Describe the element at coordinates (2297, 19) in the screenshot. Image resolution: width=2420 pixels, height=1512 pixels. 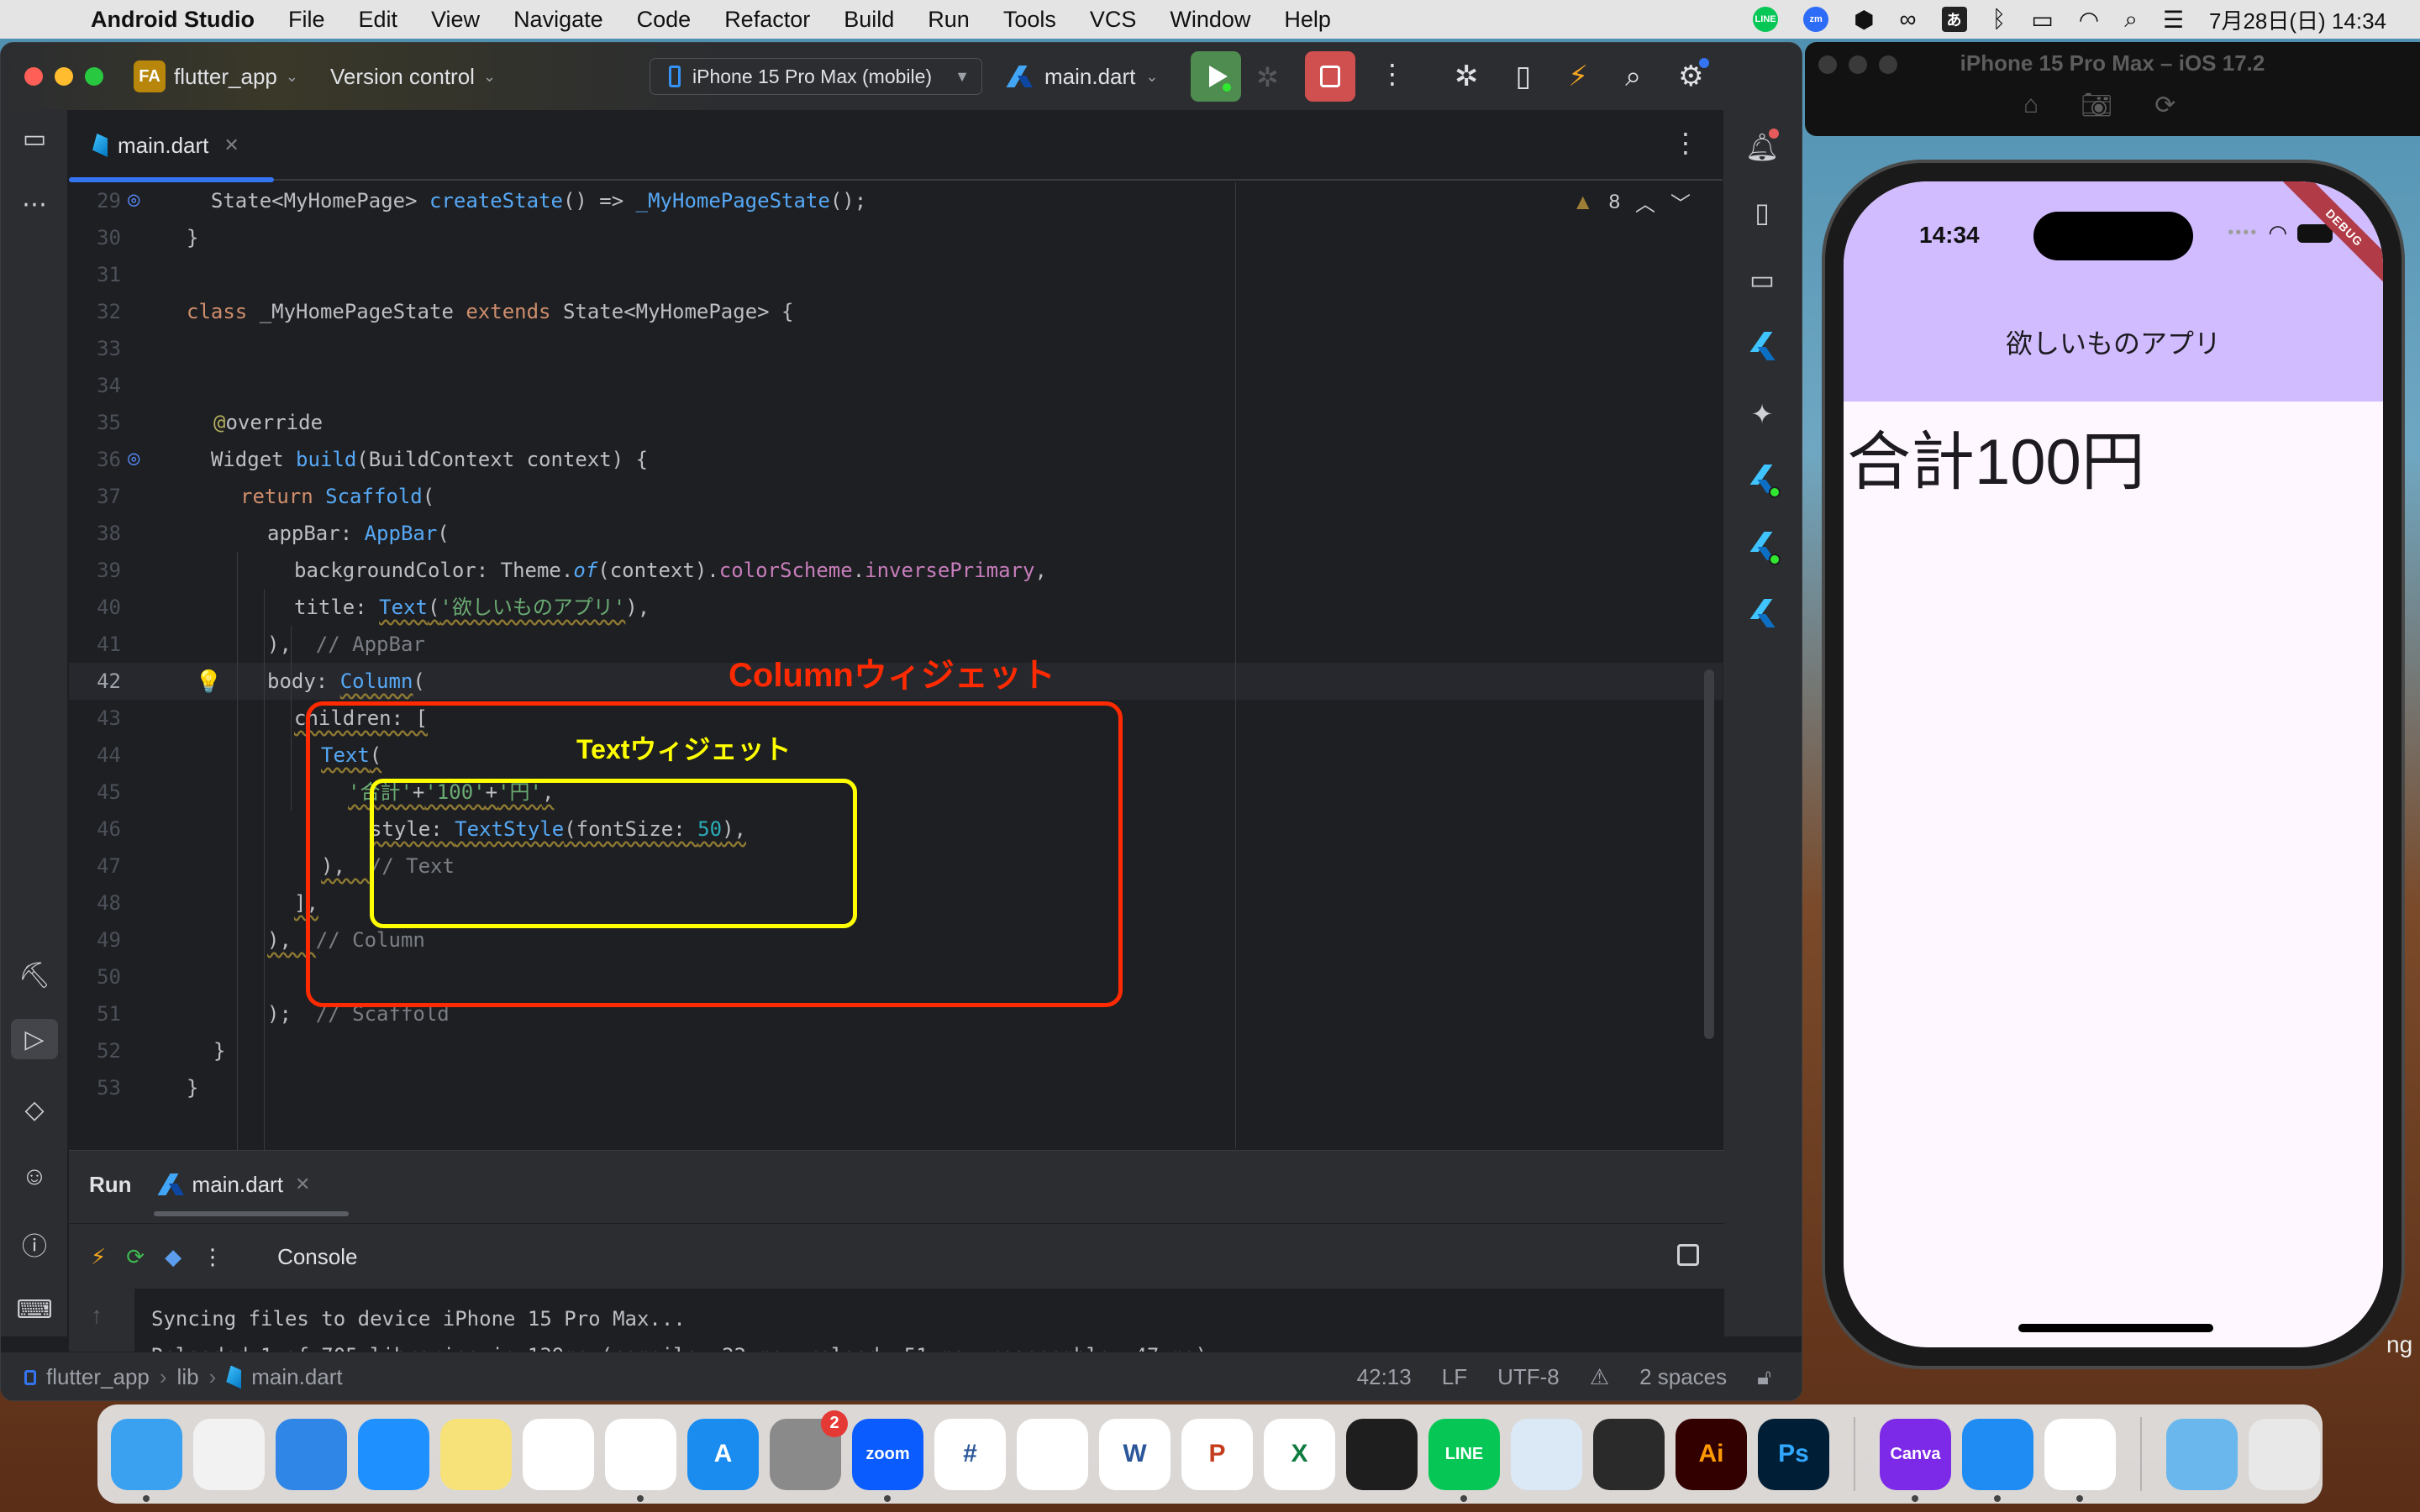
I see `menubar-clock: 7月28日(日) 14:34` at that location.